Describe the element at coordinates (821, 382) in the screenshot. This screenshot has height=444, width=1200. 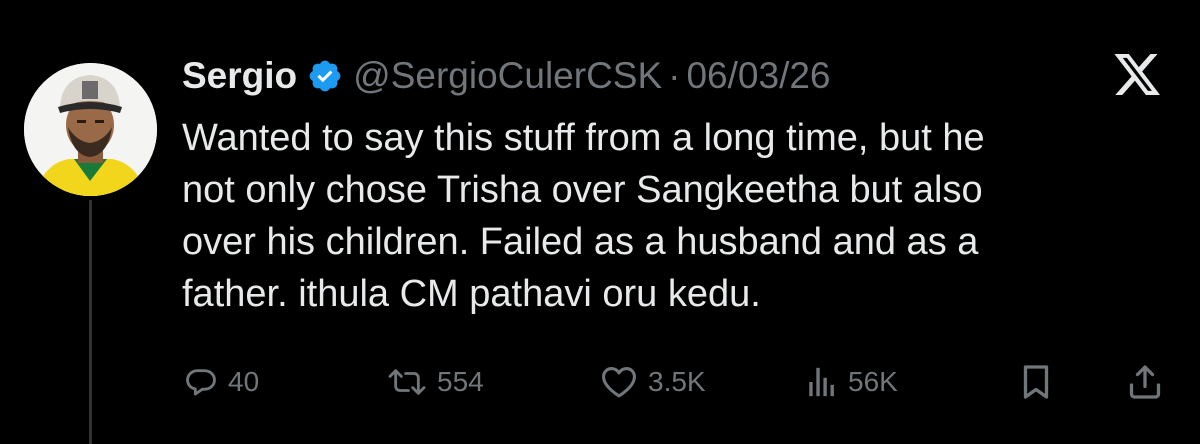
I see `views-chart-icon` at that location.